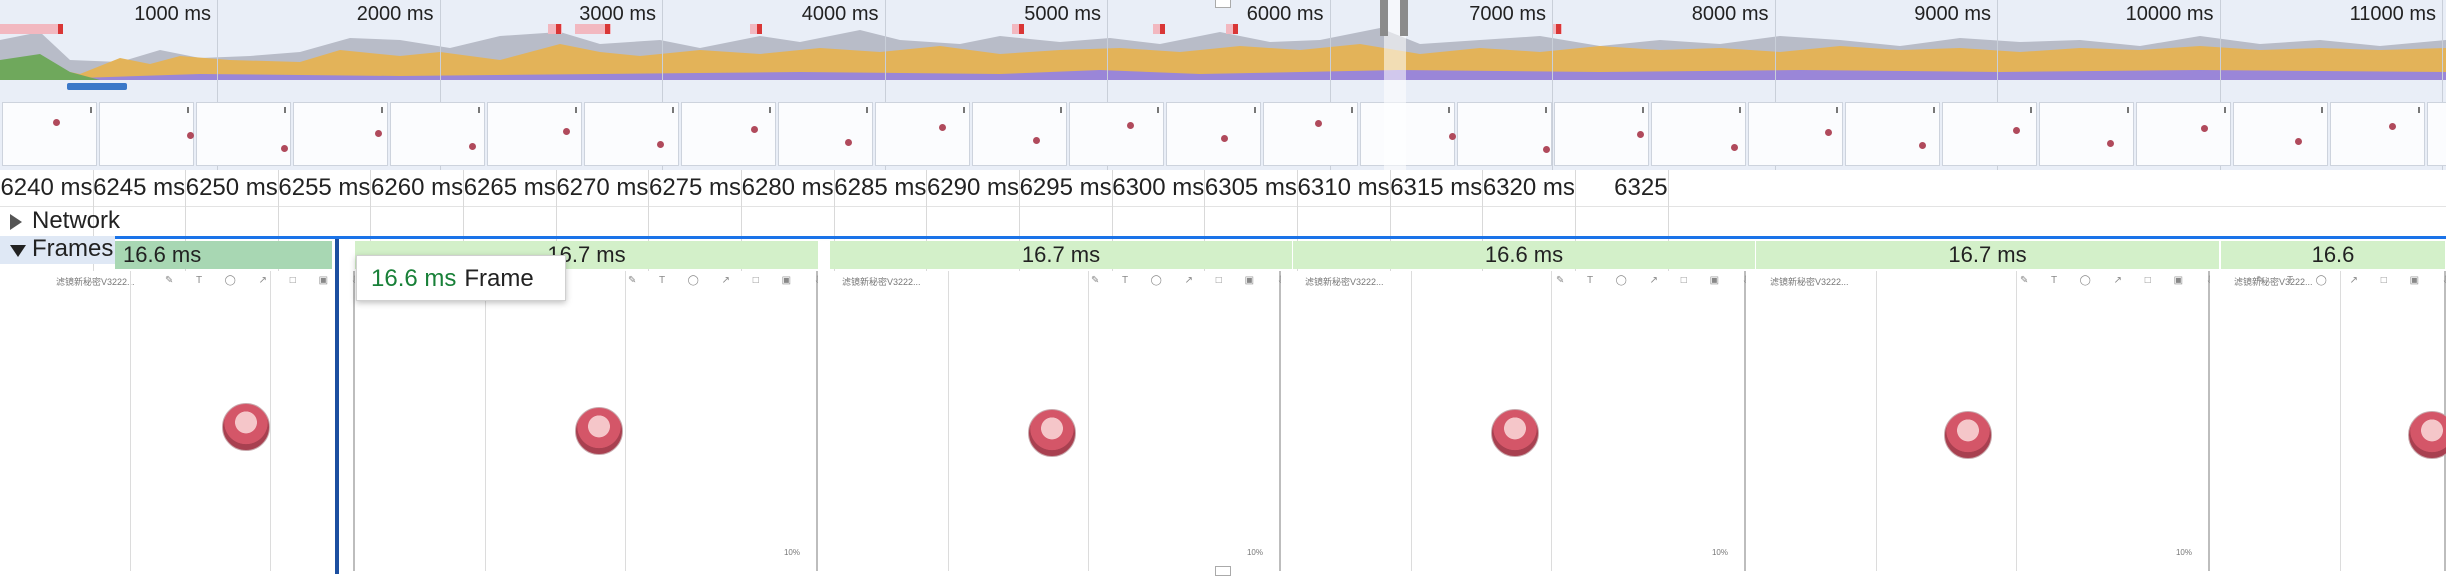 This screenshot has width=2446, height=576. Describe the element at coordinates (1384, 18) in the screenshot. I see `selection-left-handle` at that location.